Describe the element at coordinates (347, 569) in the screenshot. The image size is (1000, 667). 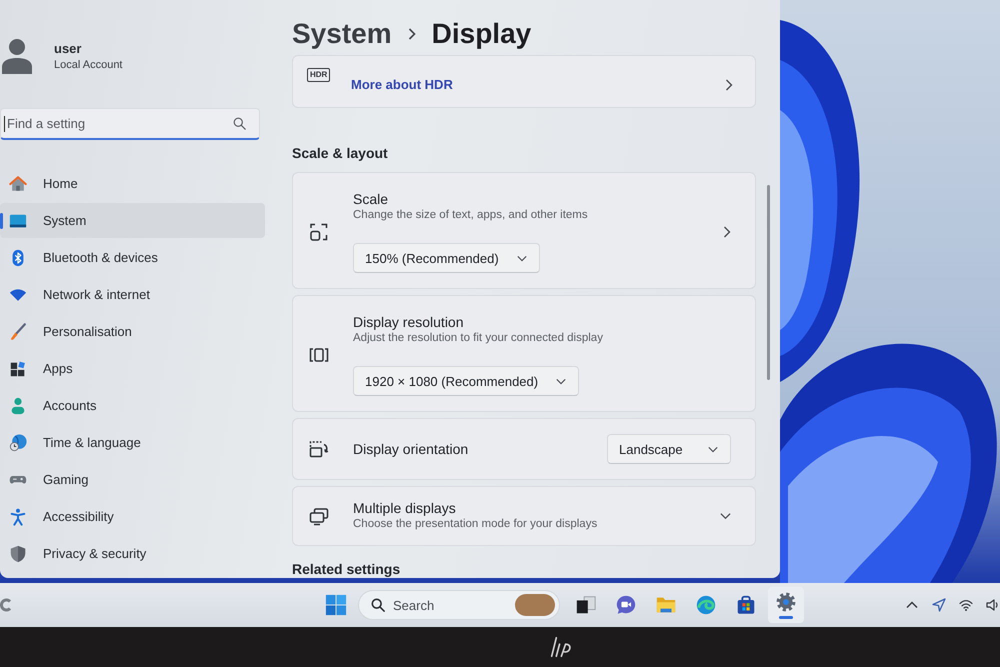
I see `section-heading: Related settings` at that location.